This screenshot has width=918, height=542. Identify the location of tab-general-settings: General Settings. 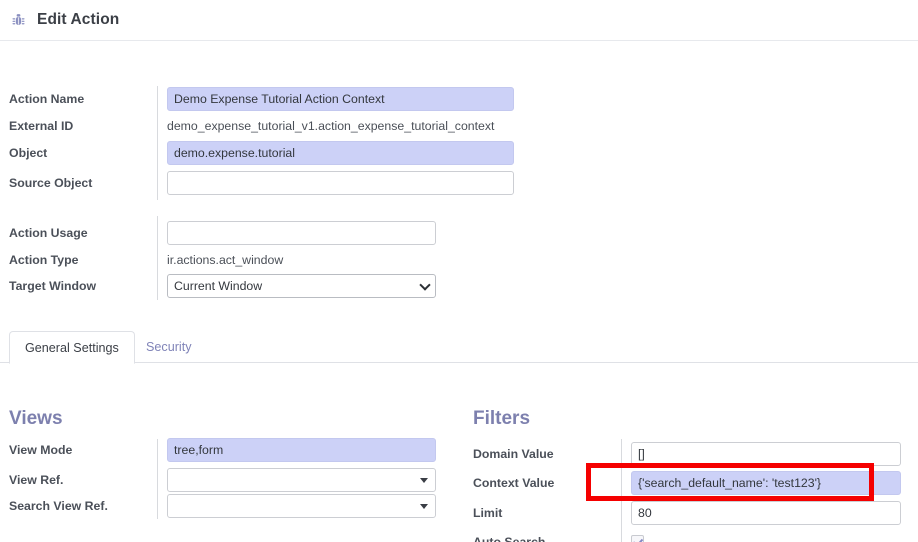
(72, 347).